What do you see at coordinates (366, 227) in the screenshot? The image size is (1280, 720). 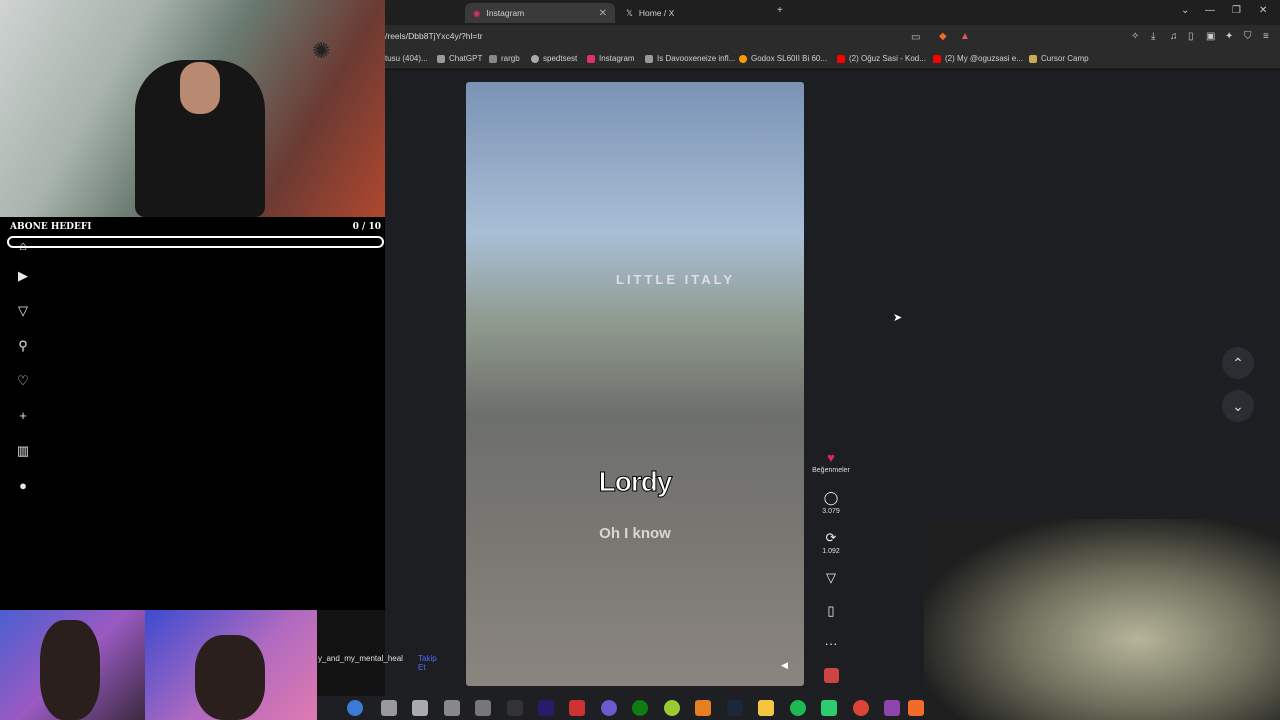 I see `goal-count: 0 / 10` at bounding box center [366, 227].